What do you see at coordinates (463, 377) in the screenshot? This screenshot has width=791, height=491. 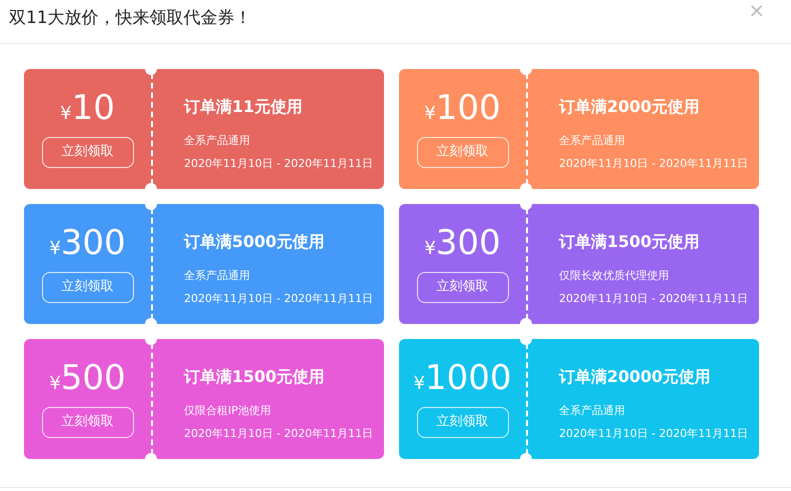 I see `coupon-amount: ¥1000` at bounding box center [463, 377].